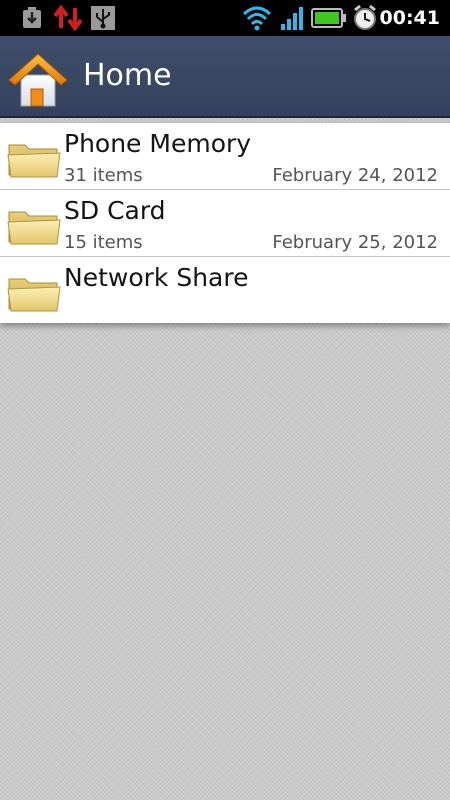 This screenshot has height=800, width=450. I want to click on usb-icon, so click(103, 18).